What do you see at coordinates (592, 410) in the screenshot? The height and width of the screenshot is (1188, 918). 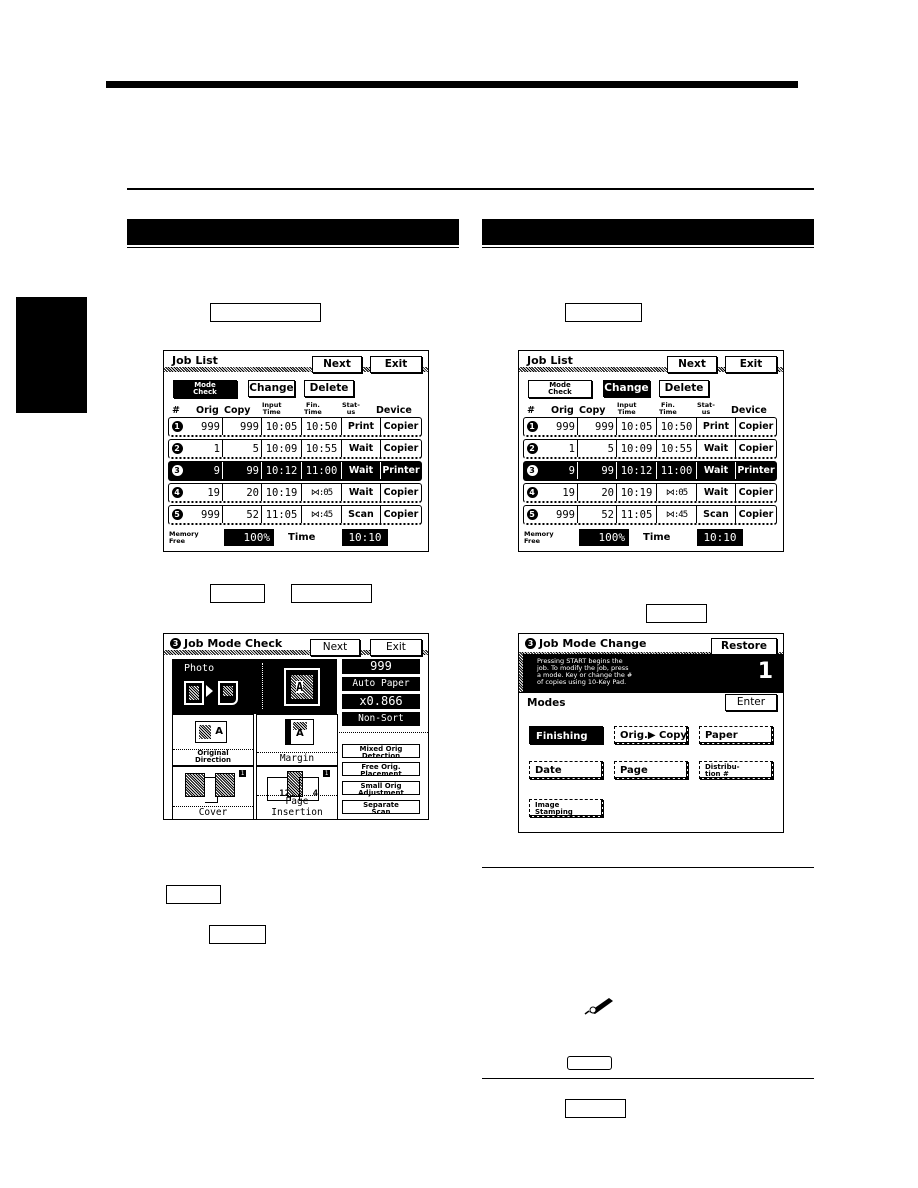 I see `col-header-copy: Copy` at bounding box center [592, 410].